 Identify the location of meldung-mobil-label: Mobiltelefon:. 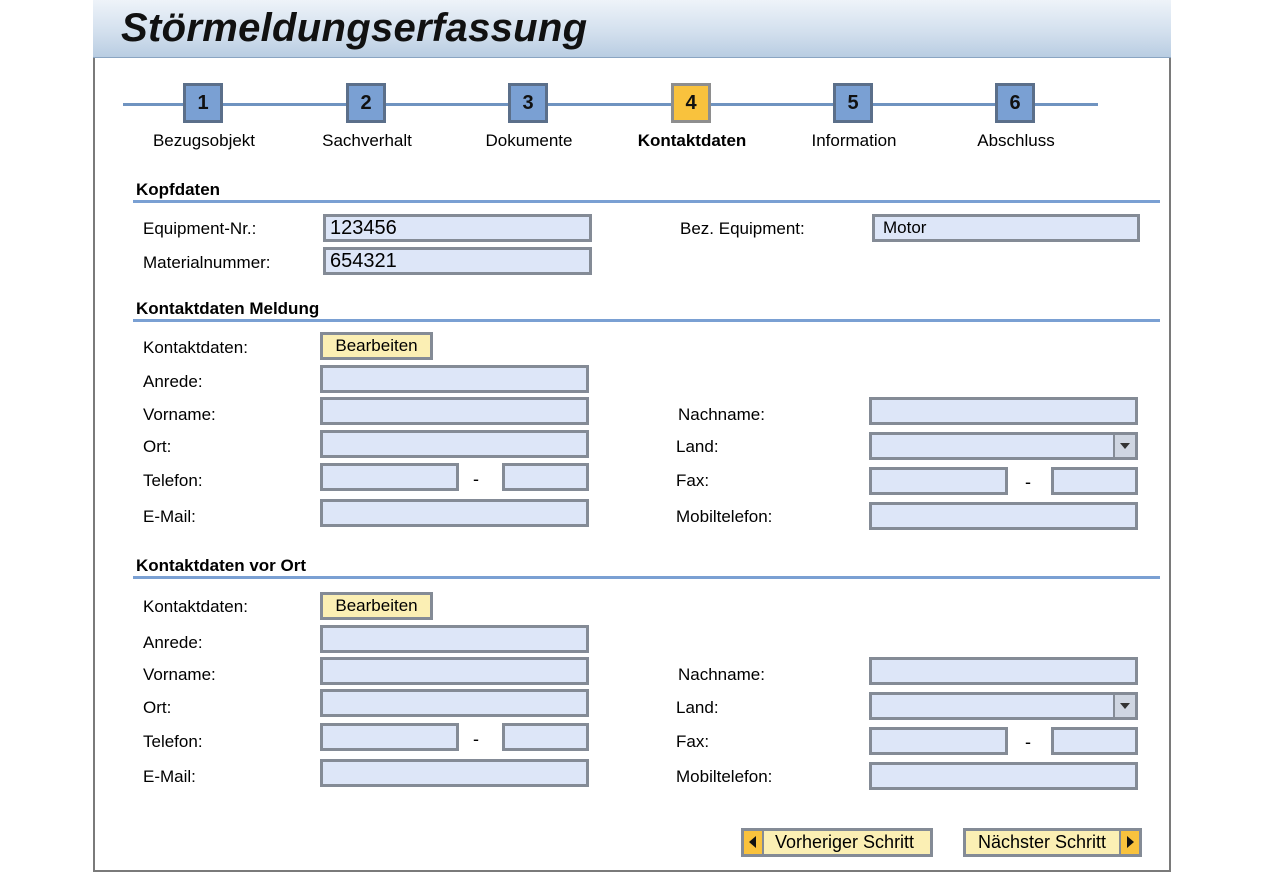
(724, 516).